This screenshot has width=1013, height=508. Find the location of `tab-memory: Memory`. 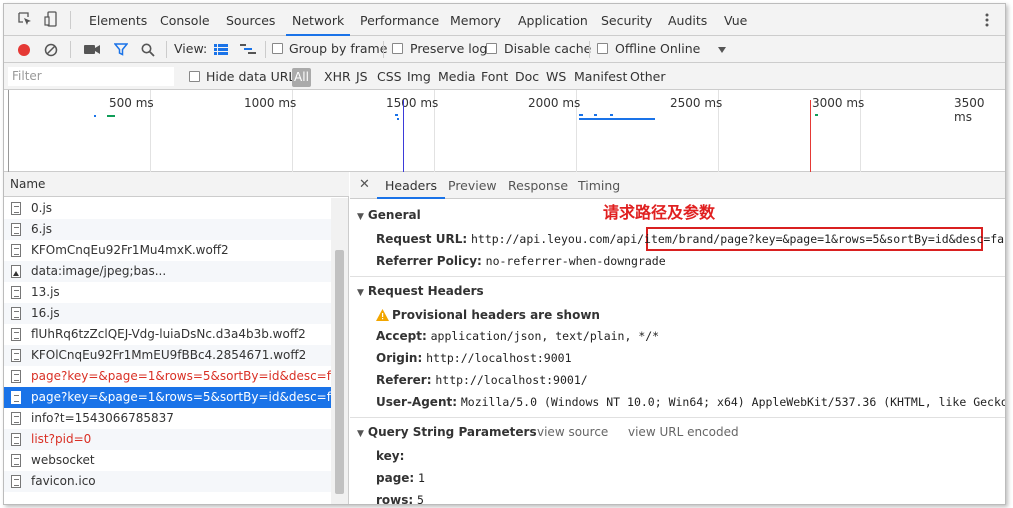

tab-memory: Memory is located at coordinates (475, 20).